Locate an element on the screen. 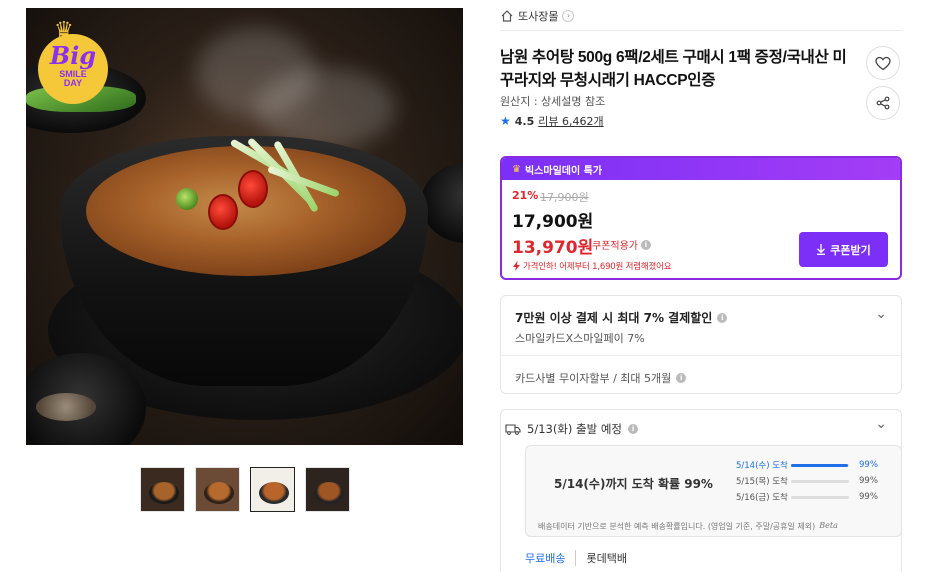 The image size is (929, 572). star-icon: ★ is located at coordinates (505, 121).